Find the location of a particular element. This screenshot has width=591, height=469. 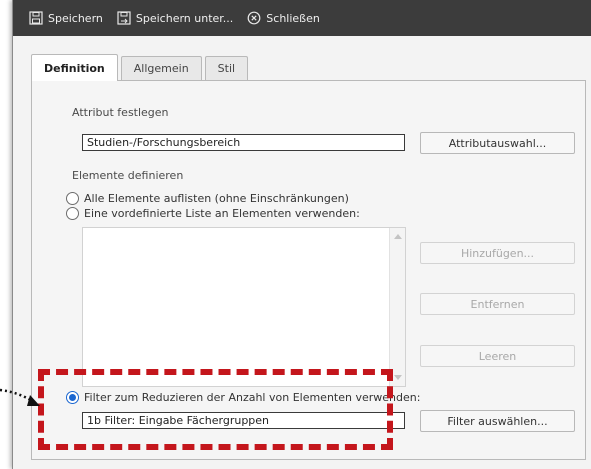

tab-stil: Stil is located at coordinates (226, 68).